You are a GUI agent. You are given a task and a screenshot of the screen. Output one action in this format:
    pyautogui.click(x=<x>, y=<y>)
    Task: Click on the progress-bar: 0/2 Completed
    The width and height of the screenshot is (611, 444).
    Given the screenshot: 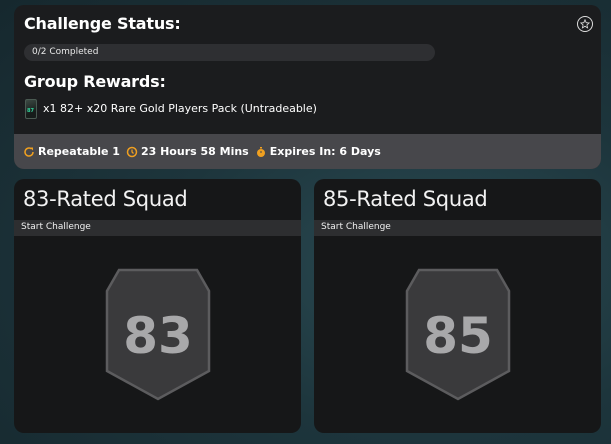 What is the action you would take?
    pyautogui.click(x=229, y=52)
    